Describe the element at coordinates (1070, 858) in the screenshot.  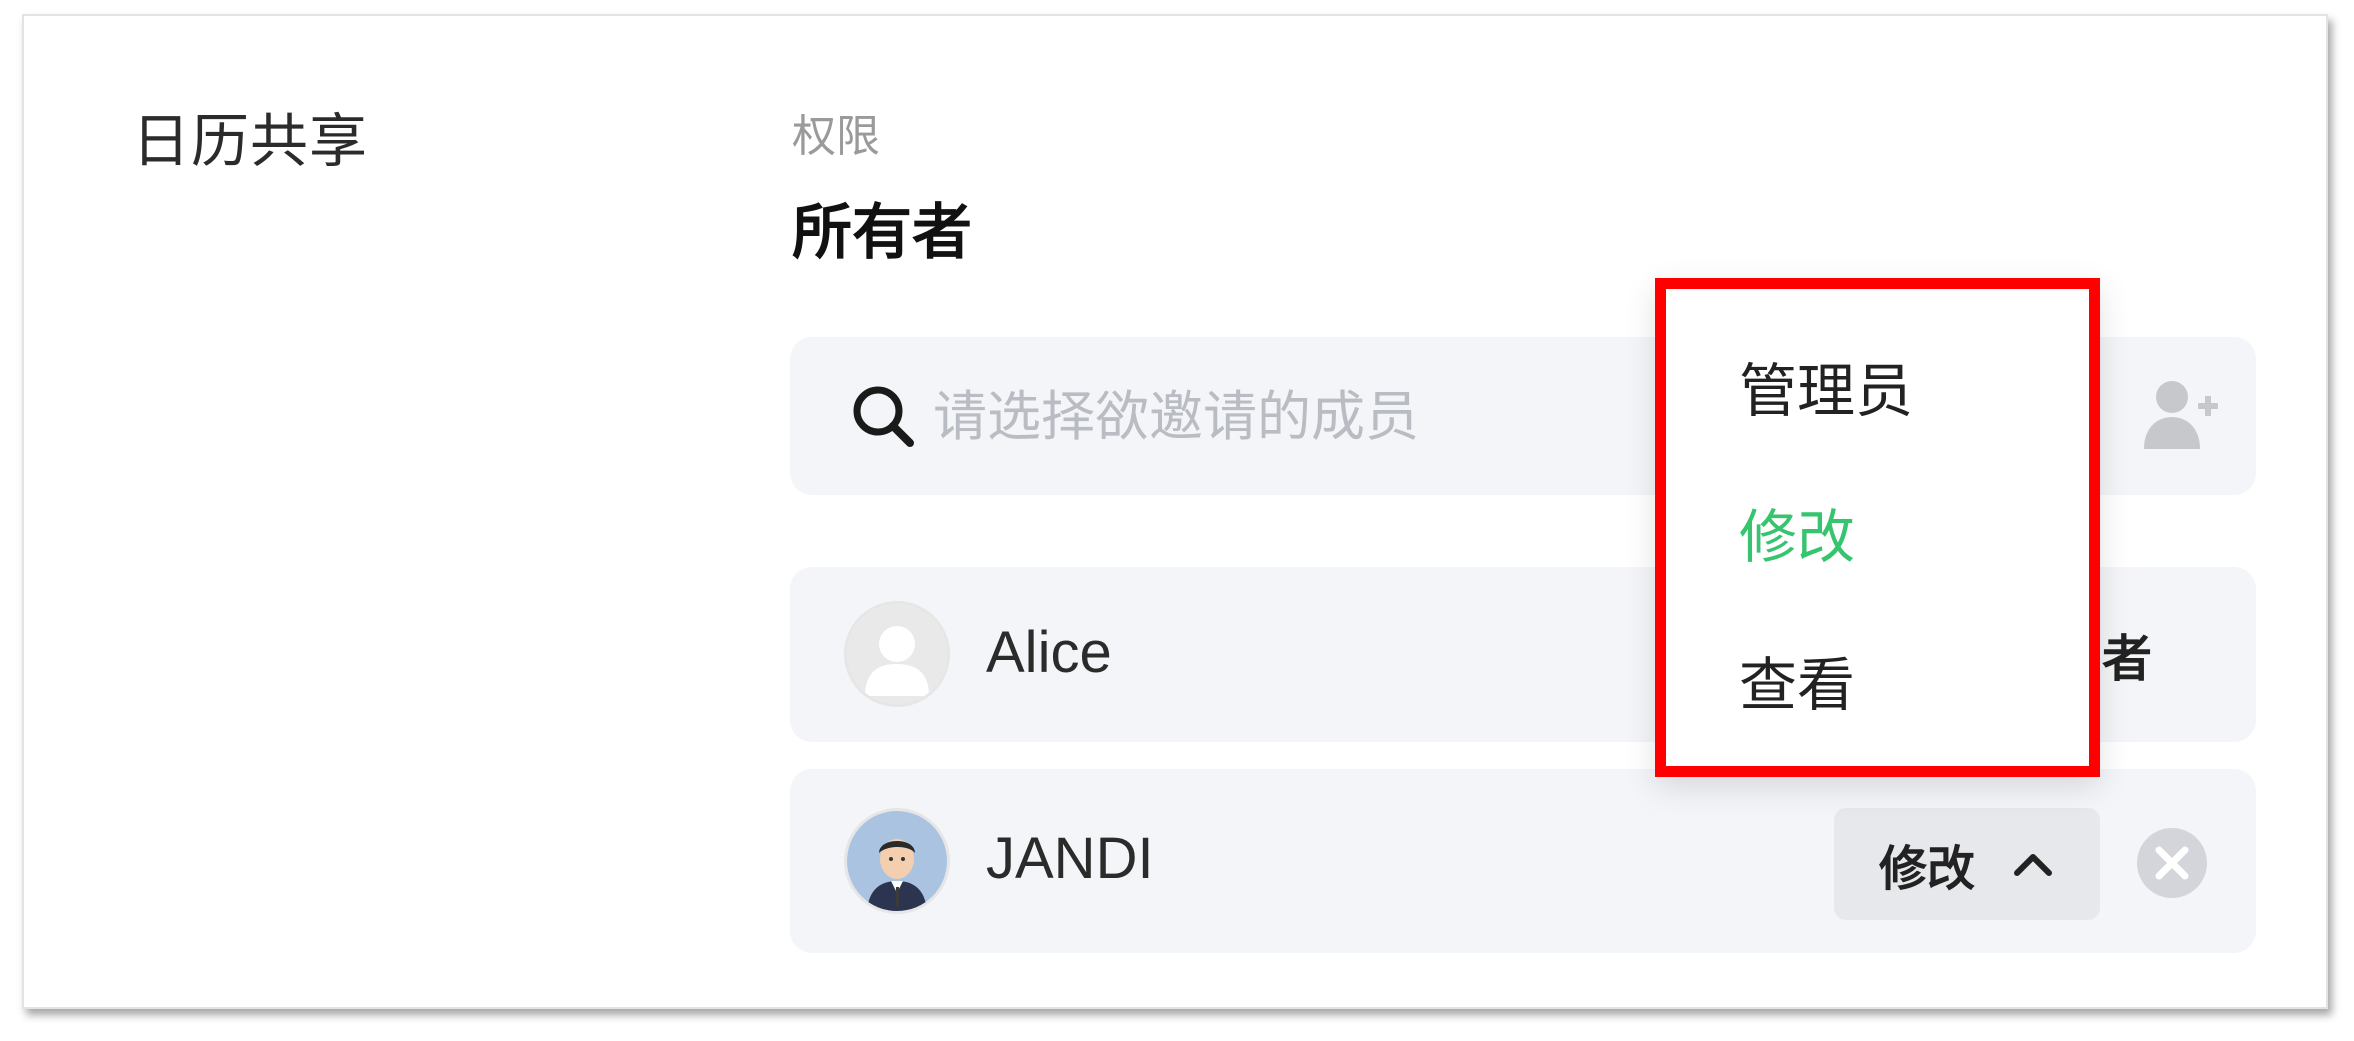
I see `member-name: JANDI` at that location.